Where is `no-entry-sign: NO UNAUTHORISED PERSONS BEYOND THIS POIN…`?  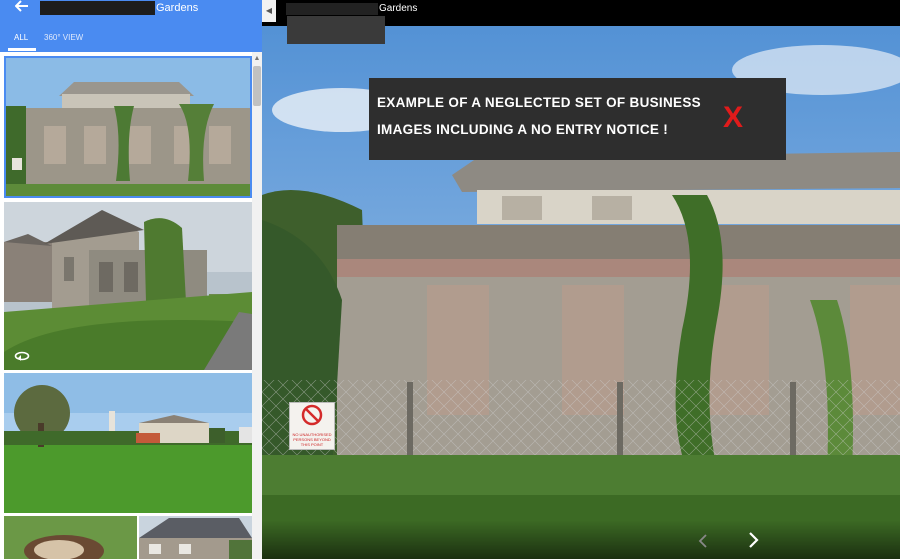 no-entry-sign: NO UNAUTHORISED PERSONS BEYOND THIS POIN… is located at coordinates (312, 426).